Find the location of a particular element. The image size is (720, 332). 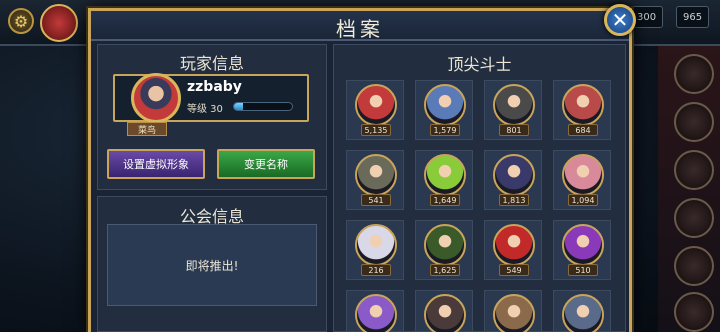

fighter-tile: 1,813 is located at coordinates (513, 180).